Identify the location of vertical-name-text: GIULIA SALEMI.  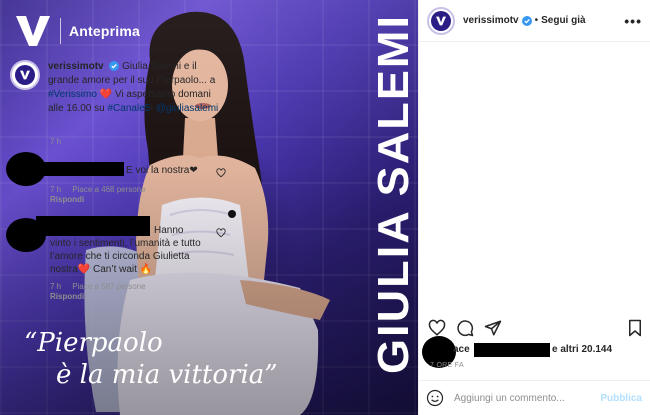
(393, 194).